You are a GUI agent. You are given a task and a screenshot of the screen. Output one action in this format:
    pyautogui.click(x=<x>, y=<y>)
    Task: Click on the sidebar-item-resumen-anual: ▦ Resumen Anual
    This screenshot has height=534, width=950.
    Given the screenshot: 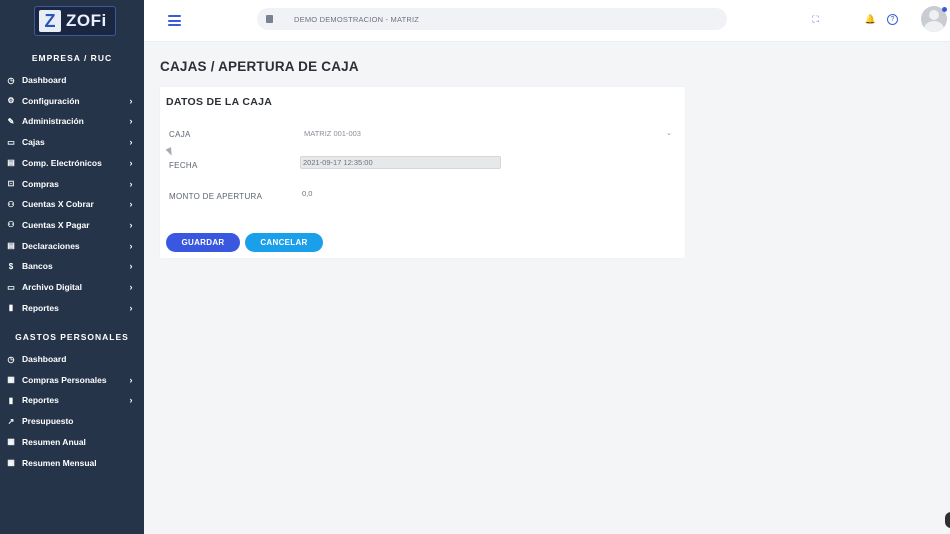 What is the action you would take?
    pyautogui.click(x=72, y=442)
    